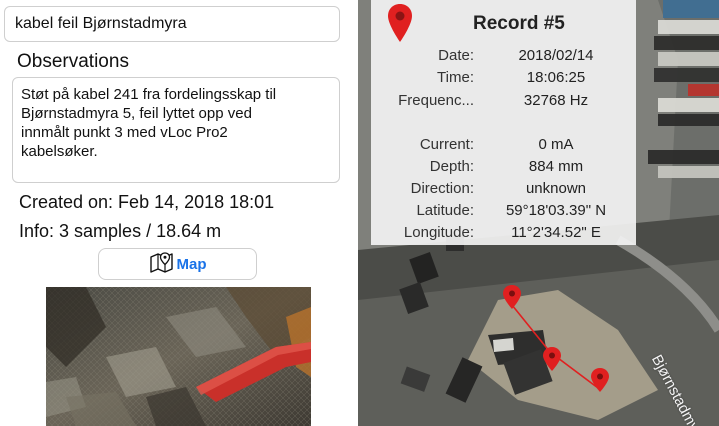  What do you see at coordinates (519, 23) in the screenshot?
I see `record-title: Record #5` at bounding box center [519, 23].